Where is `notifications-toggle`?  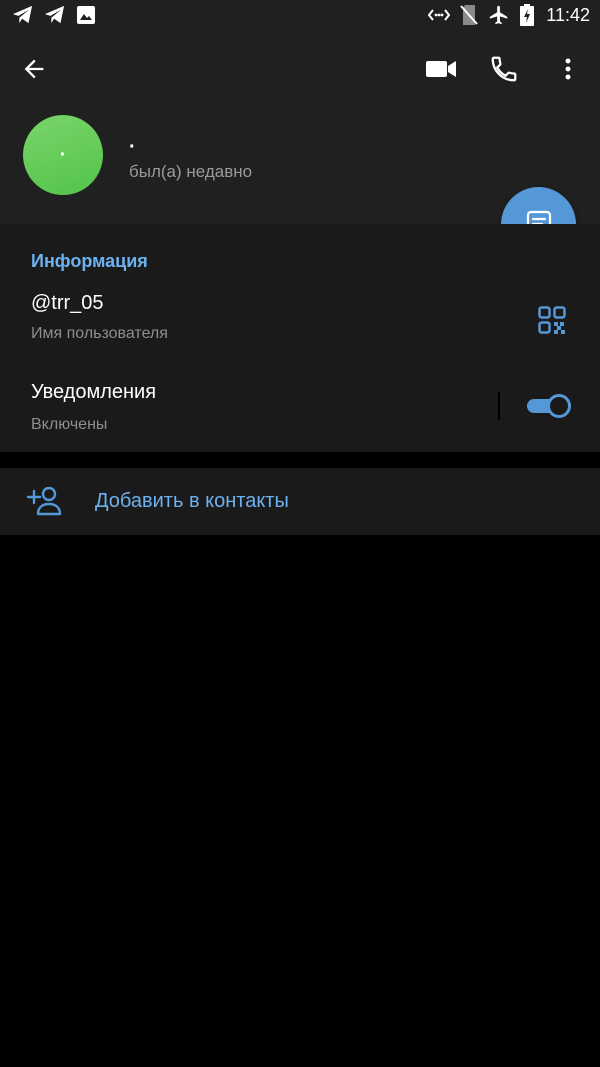
notifications-toggle is located at coordinates (550, 406).